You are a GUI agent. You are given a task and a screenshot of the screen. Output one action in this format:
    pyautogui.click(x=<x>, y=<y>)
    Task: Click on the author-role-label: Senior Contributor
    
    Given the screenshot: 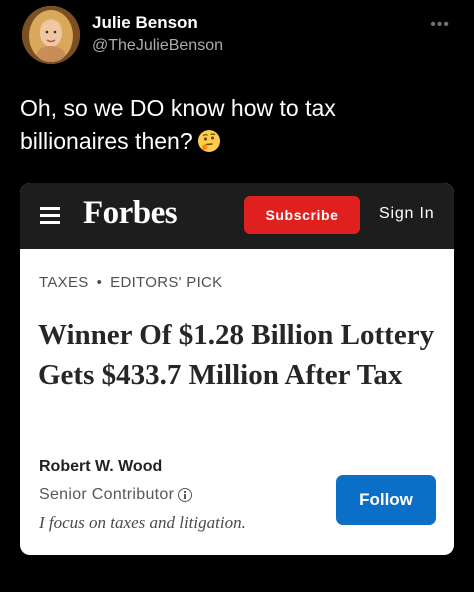 What is the action you would take?
    pyautogui.click(x=107, y=494)
    